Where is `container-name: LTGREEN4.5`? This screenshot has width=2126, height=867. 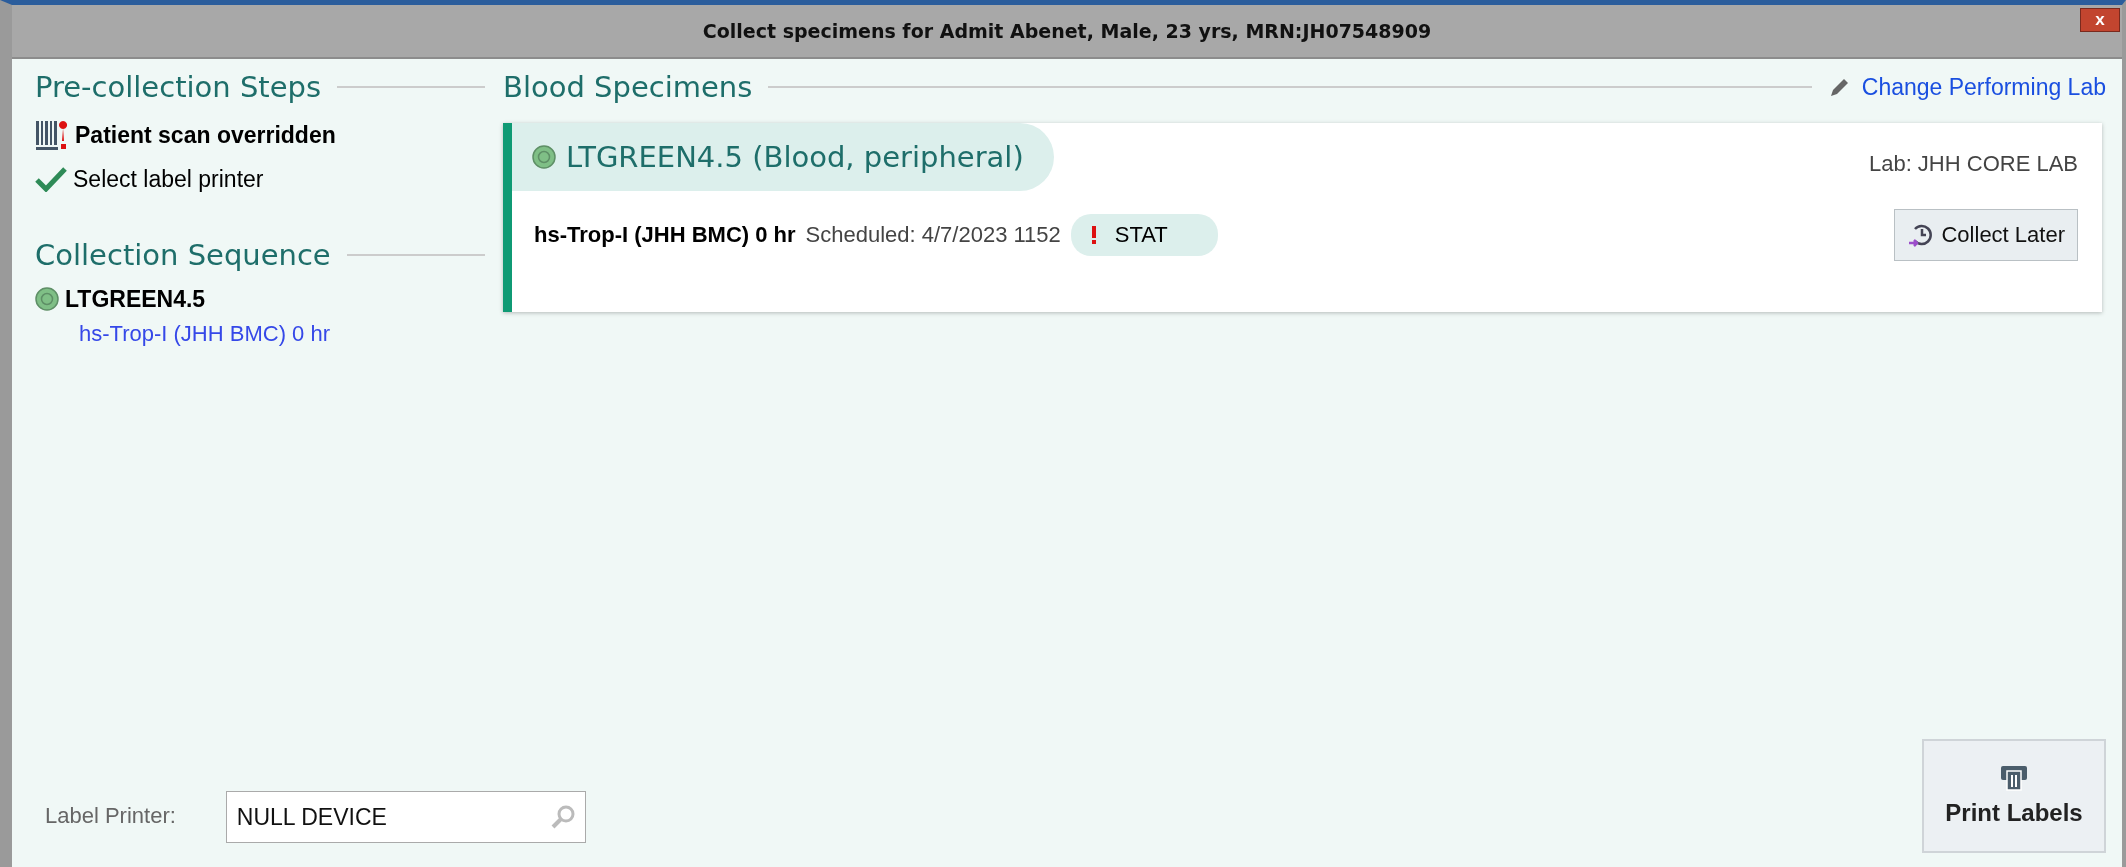 container-name: LTGREEN4.5 is located at coordinates (135, 299).